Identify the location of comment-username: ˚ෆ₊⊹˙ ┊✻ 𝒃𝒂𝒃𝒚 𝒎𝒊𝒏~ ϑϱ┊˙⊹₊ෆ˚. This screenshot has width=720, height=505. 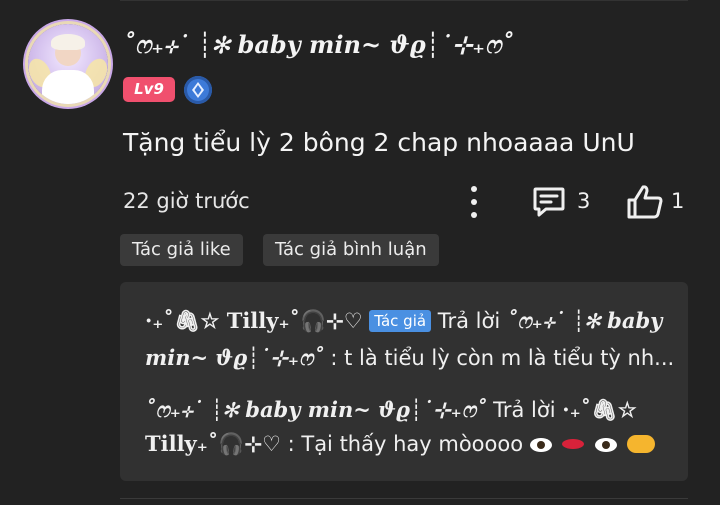
(393, 44).